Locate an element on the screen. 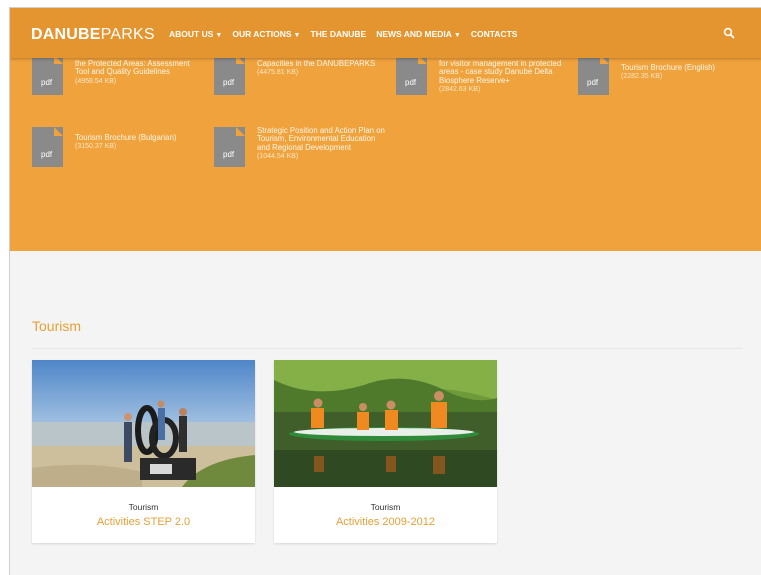  nav-item-label: The Danube is located at coordinates (338, 34).